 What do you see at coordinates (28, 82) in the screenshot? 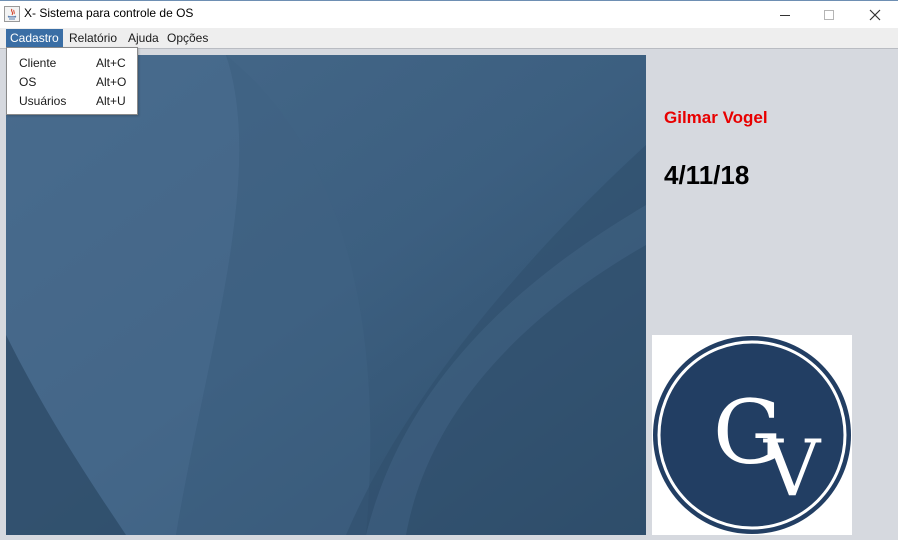
I see `menu-item-label: OS` at bounding box center [28, 82].